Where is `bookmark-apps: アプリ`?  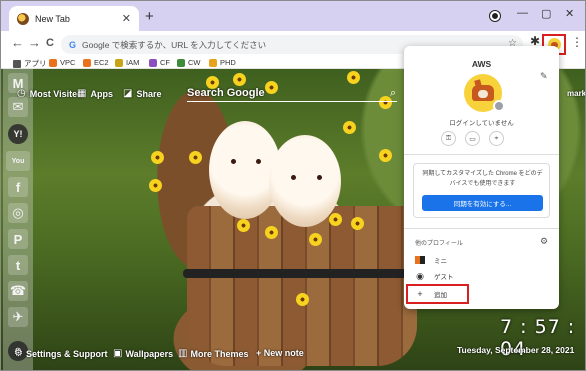 bookmark-apps: アプリ is located at coordinates (30, 63).